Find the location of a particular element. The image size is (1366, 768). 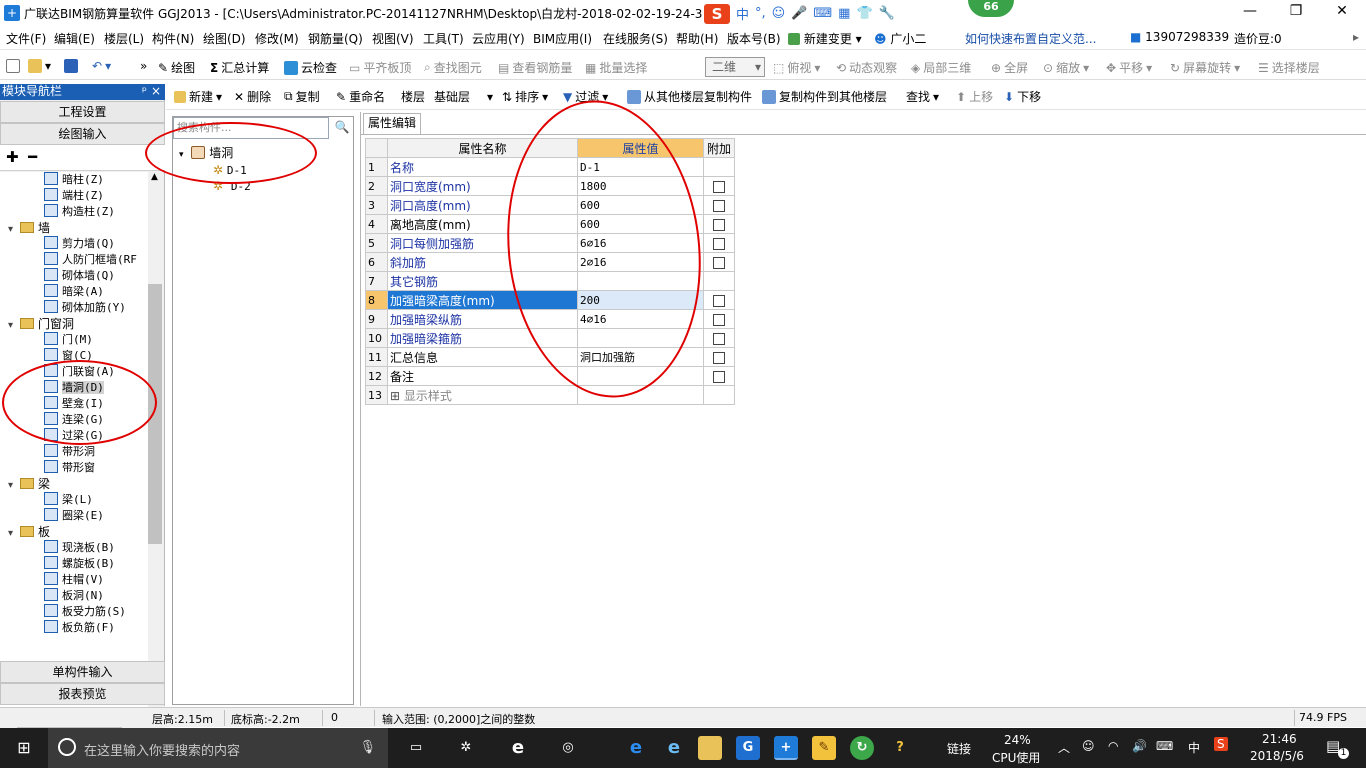

nav-item: 板受力筋(S) is located at coordinates (85, 612).